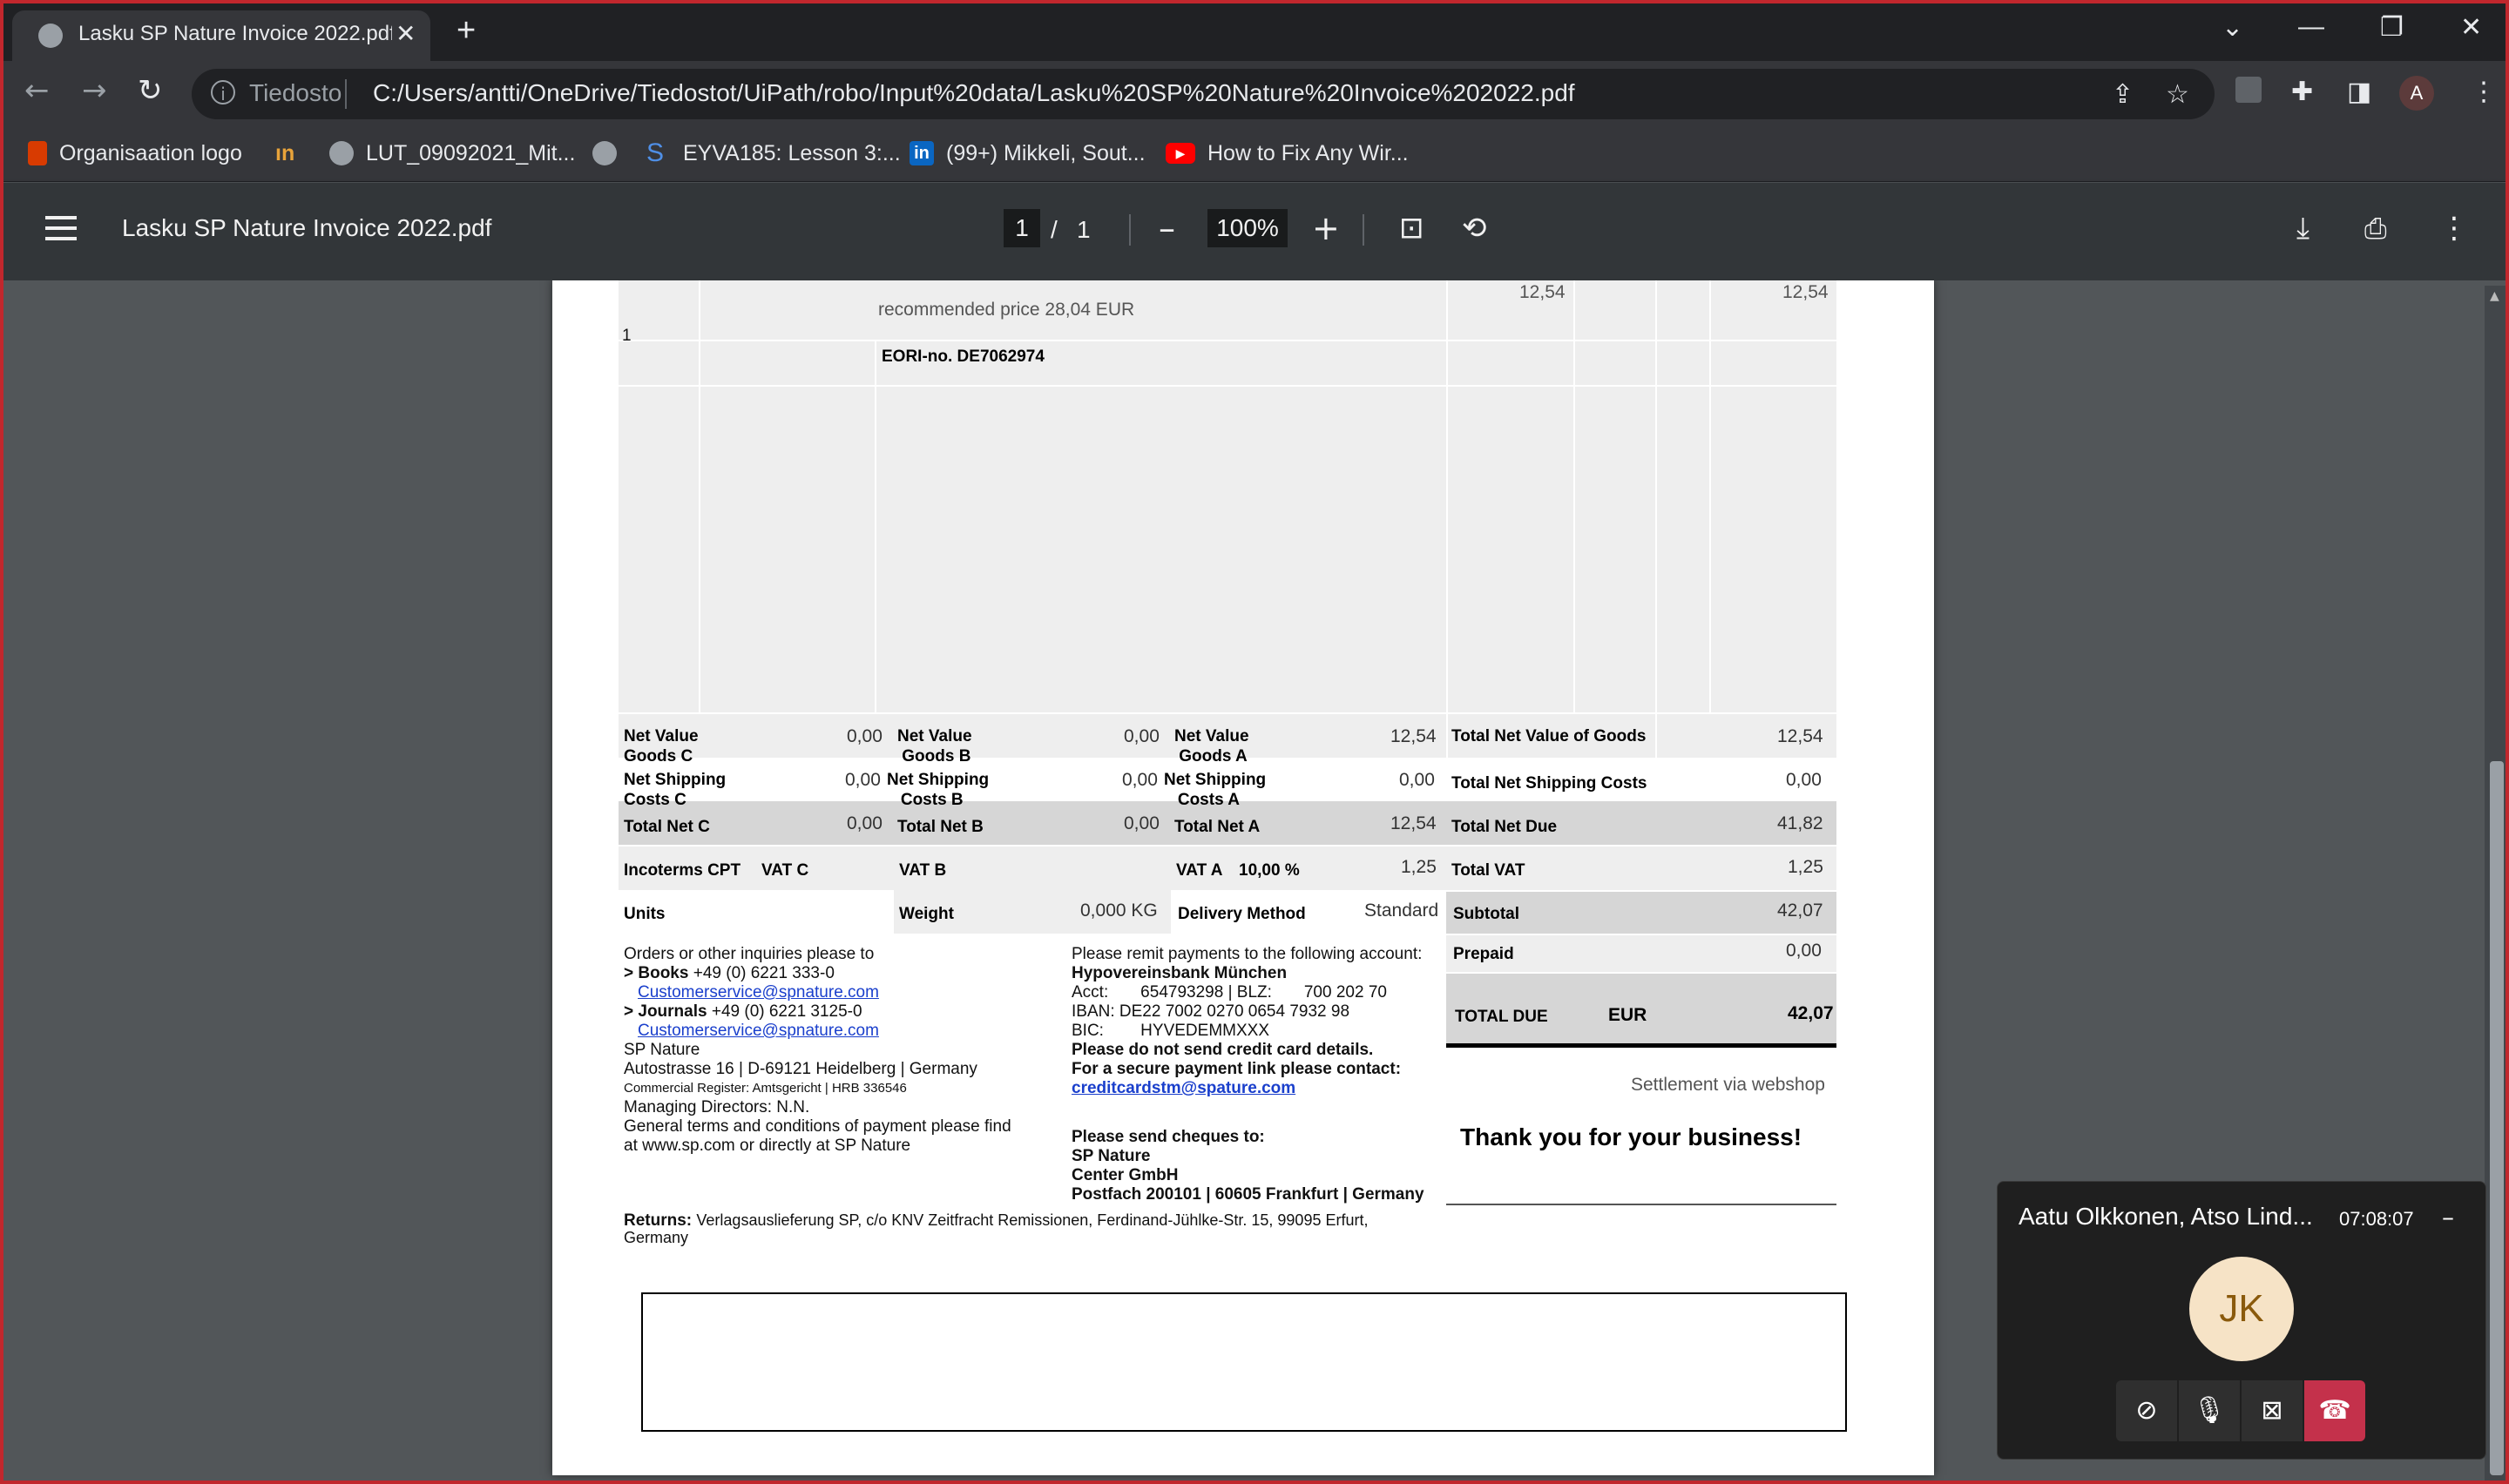 The height and width of the screenshot is (1484, 2509). What do you see at coordinates (94, 90) in the screenshot?
I see `forward-arrow-icon: →` at bounding box center [94, 90].